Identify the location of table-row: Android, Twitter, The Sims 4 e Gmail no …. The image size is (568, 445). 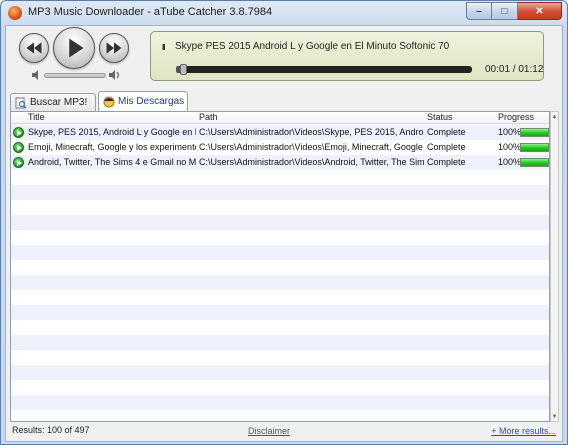
(280, 162).